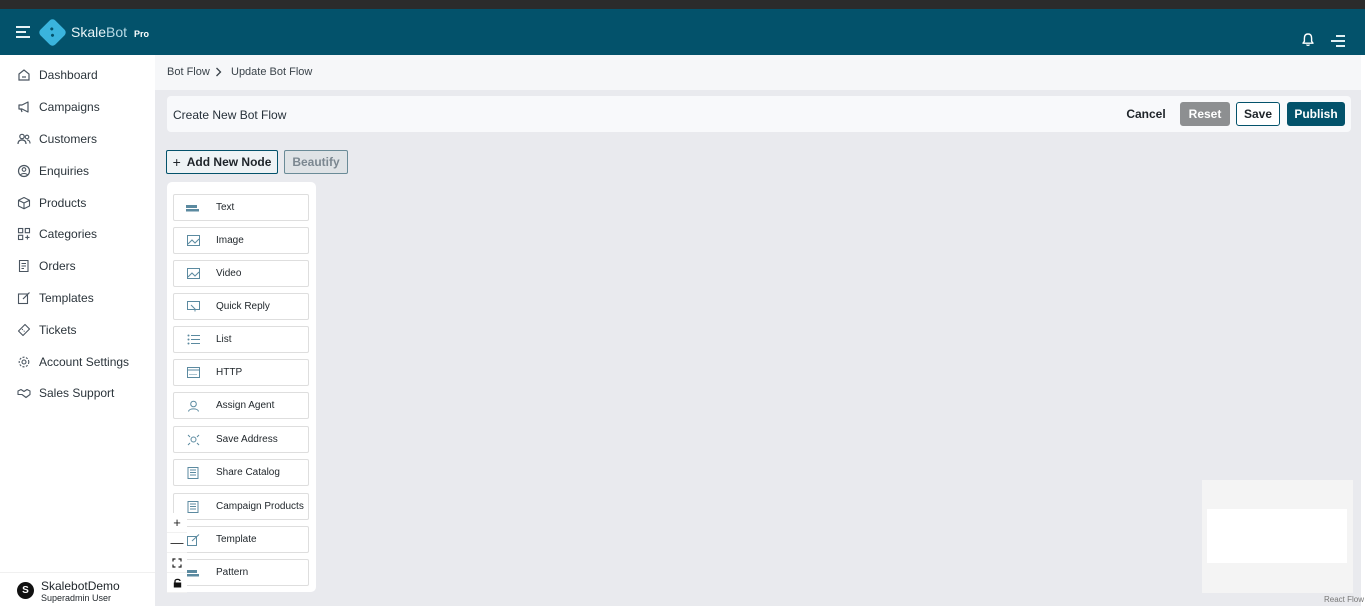 Image resolution: width=1365 pixels, height=606 pixels. I want to click on scrollbar, so click(1363, 330).